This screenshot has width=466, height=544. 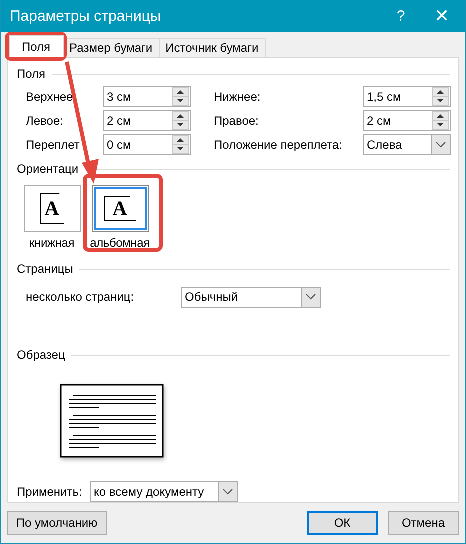 I want to click on dropdown-field: ко всему документу, so click(x=164, y=491).